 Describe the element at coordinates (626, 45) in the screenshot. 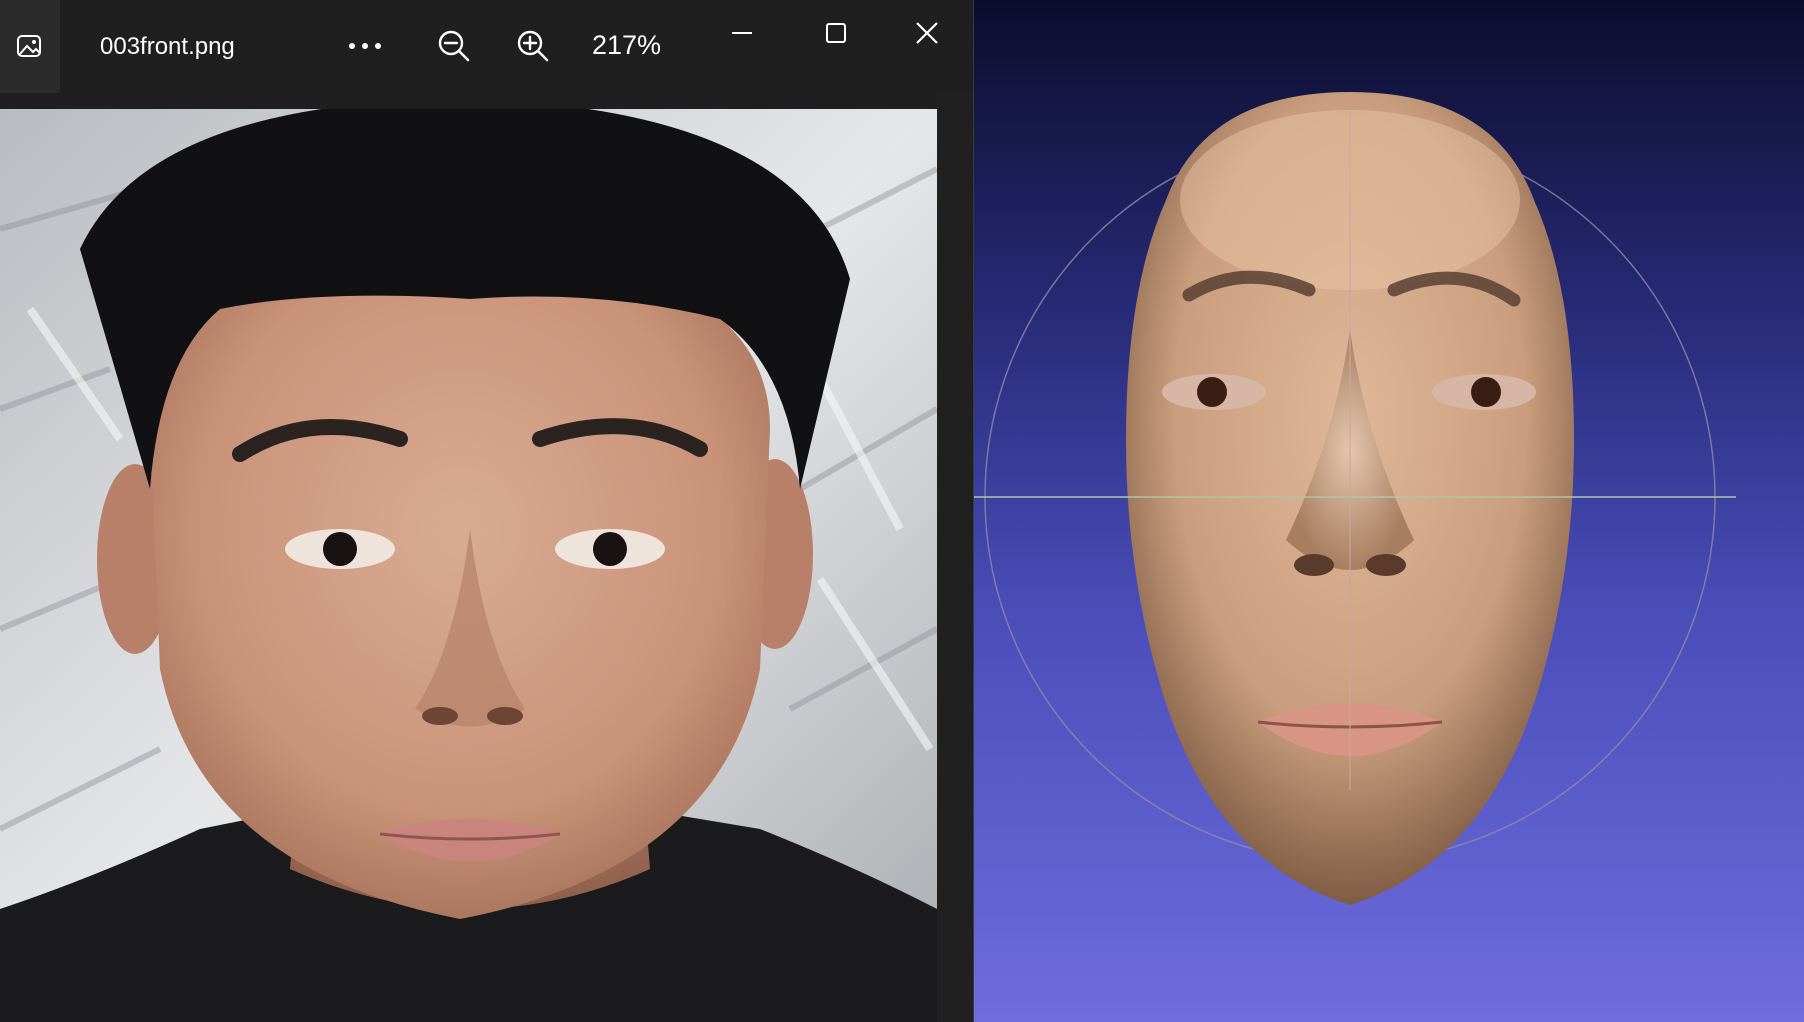

I see `zoom-level: 217%` at that location.